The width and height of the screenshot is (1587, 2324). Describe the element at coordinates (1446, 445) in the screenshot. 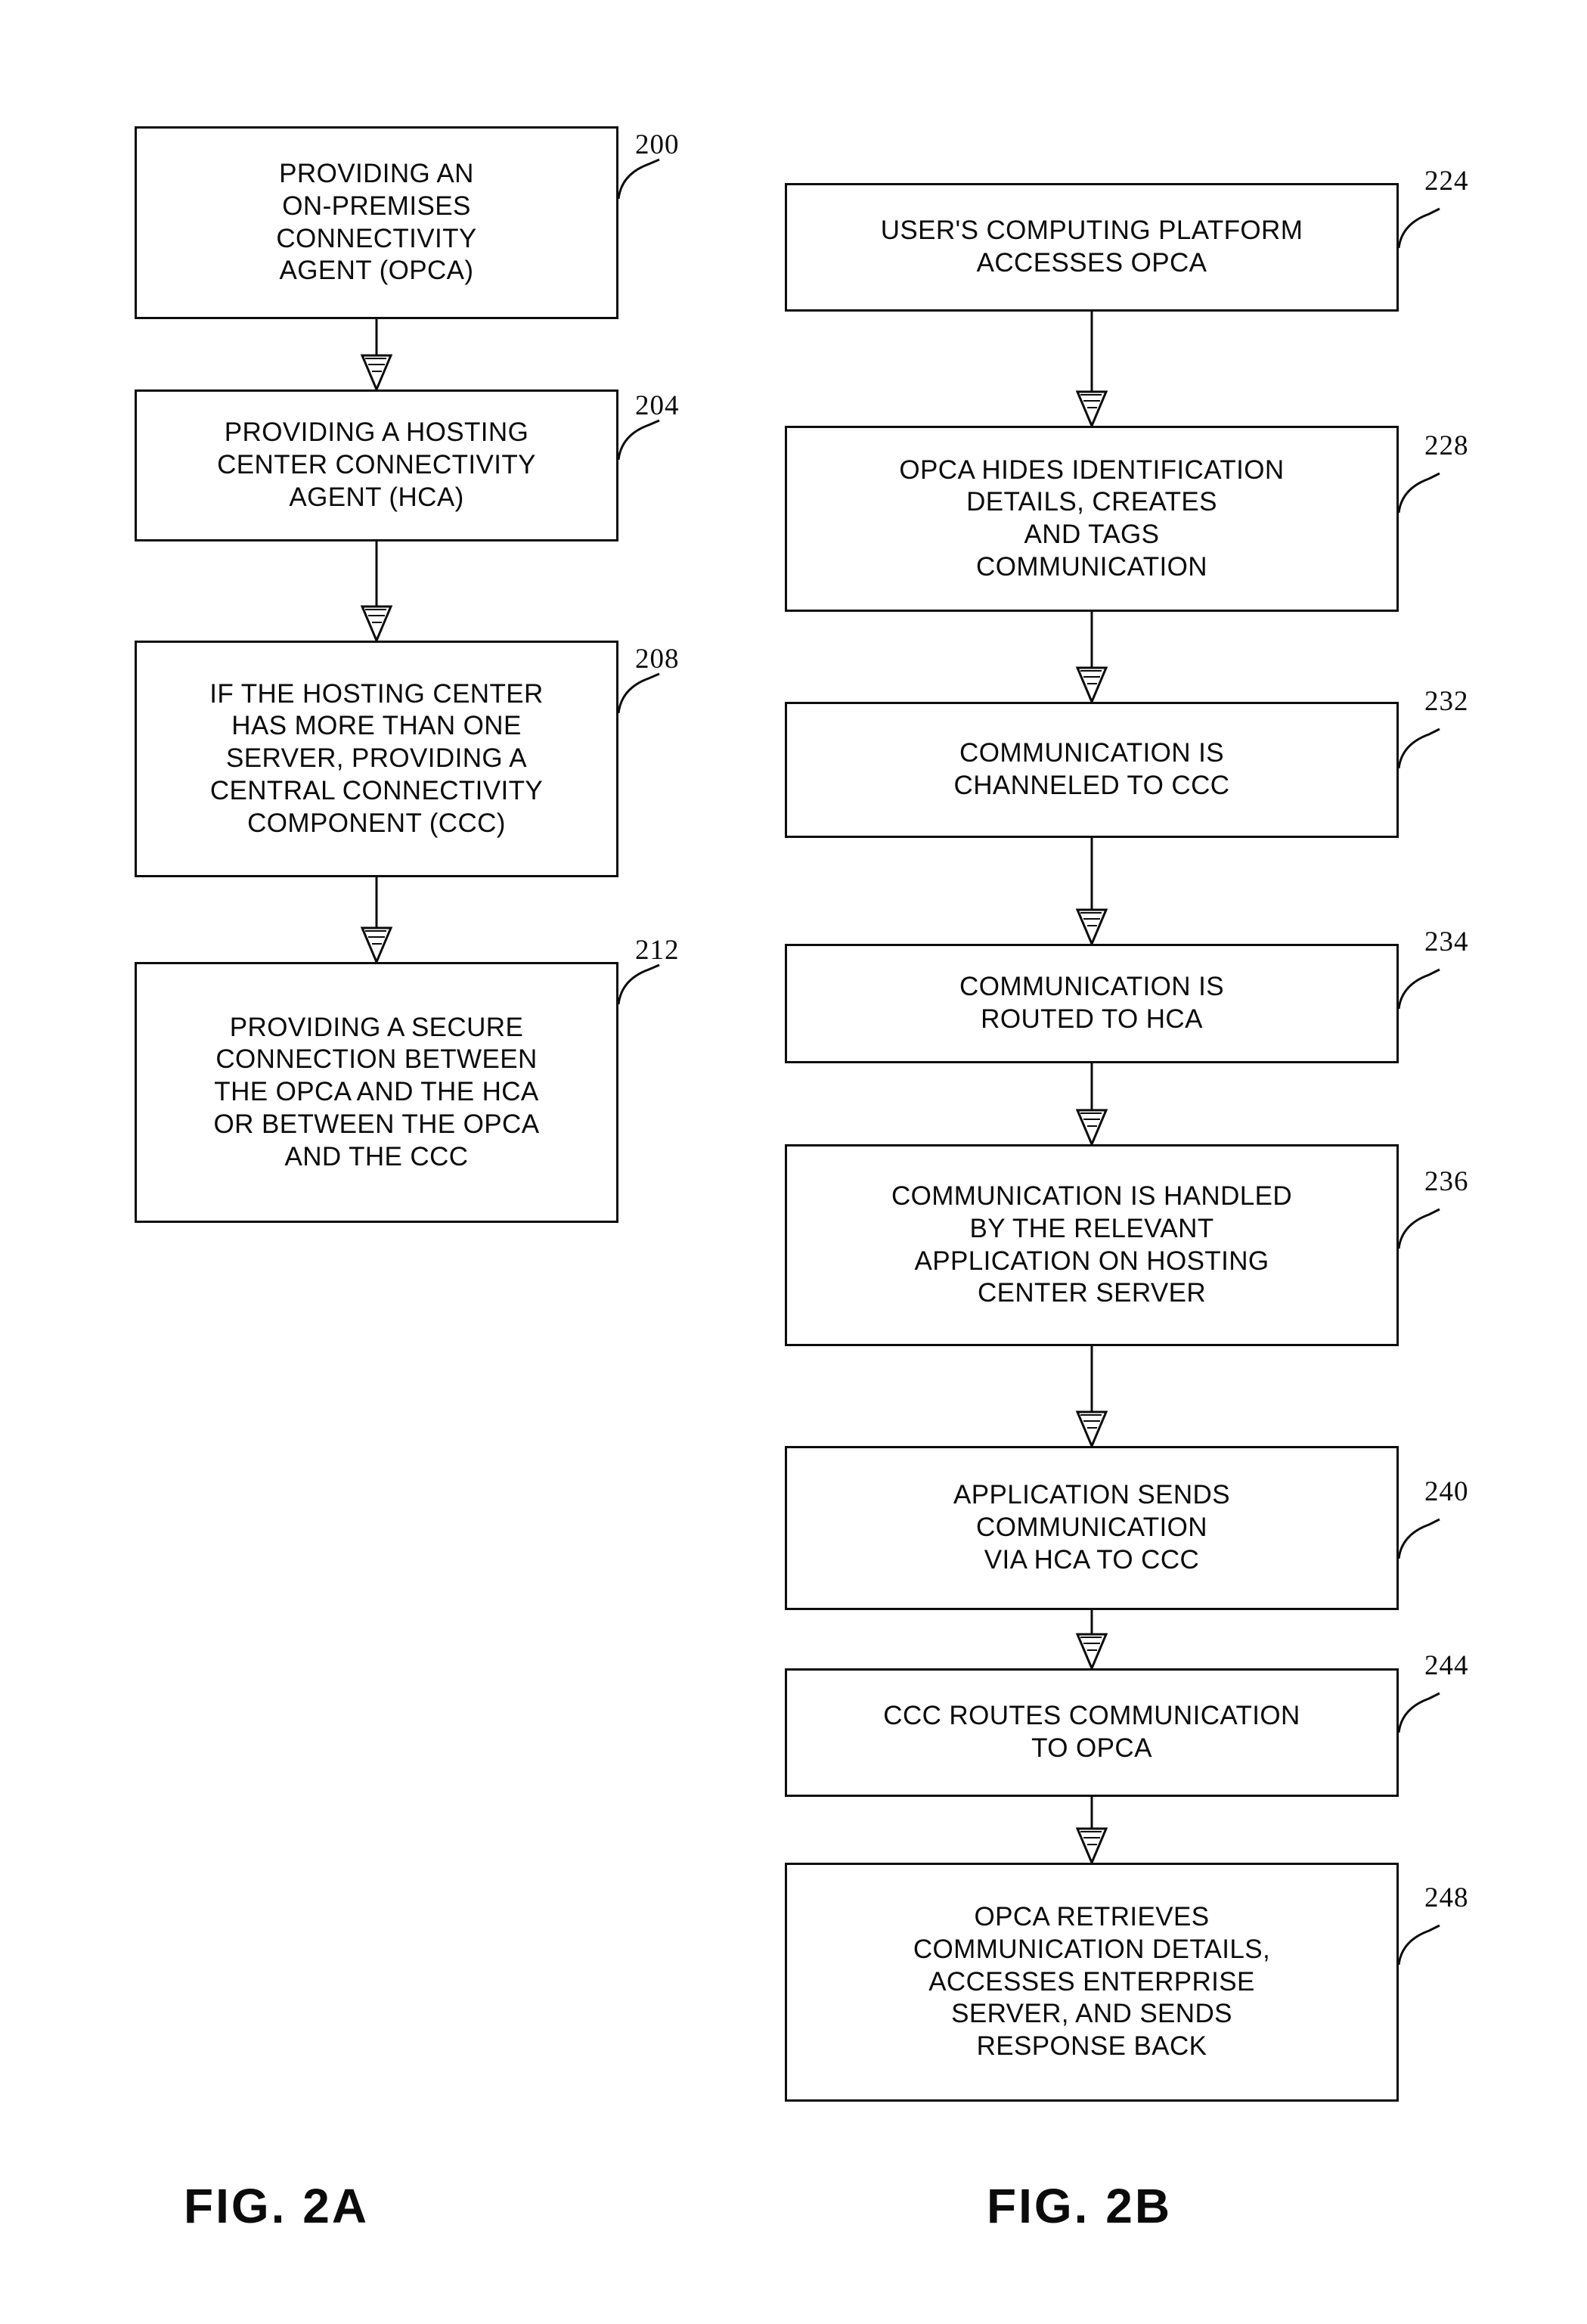

I see `reference-numeral-228: 228` at that location.